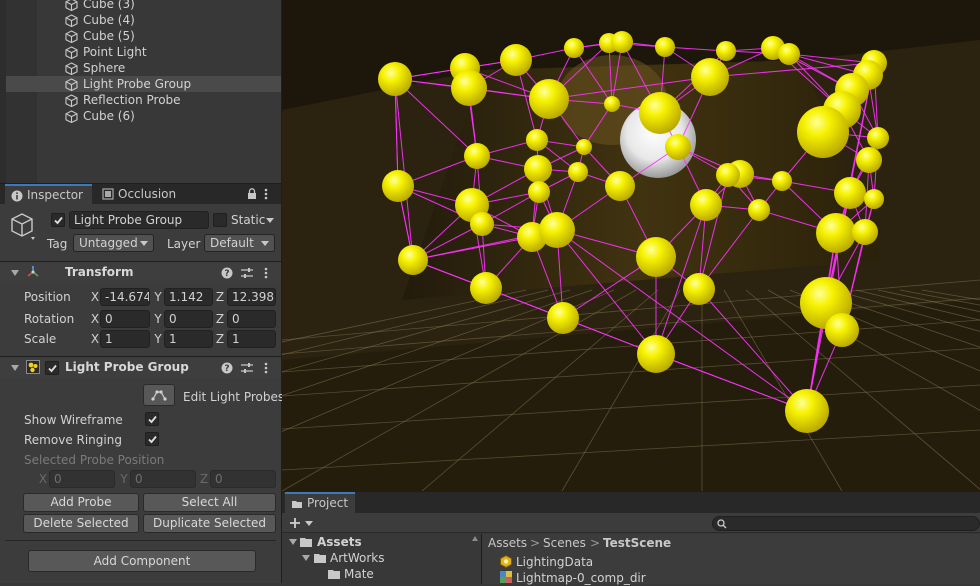 This screenshot has width=980, height=586. What do you see at coordinates (140, 272) in the screenshot?
I see `transform-header: Transform ?` at bounding box center [140, 272].